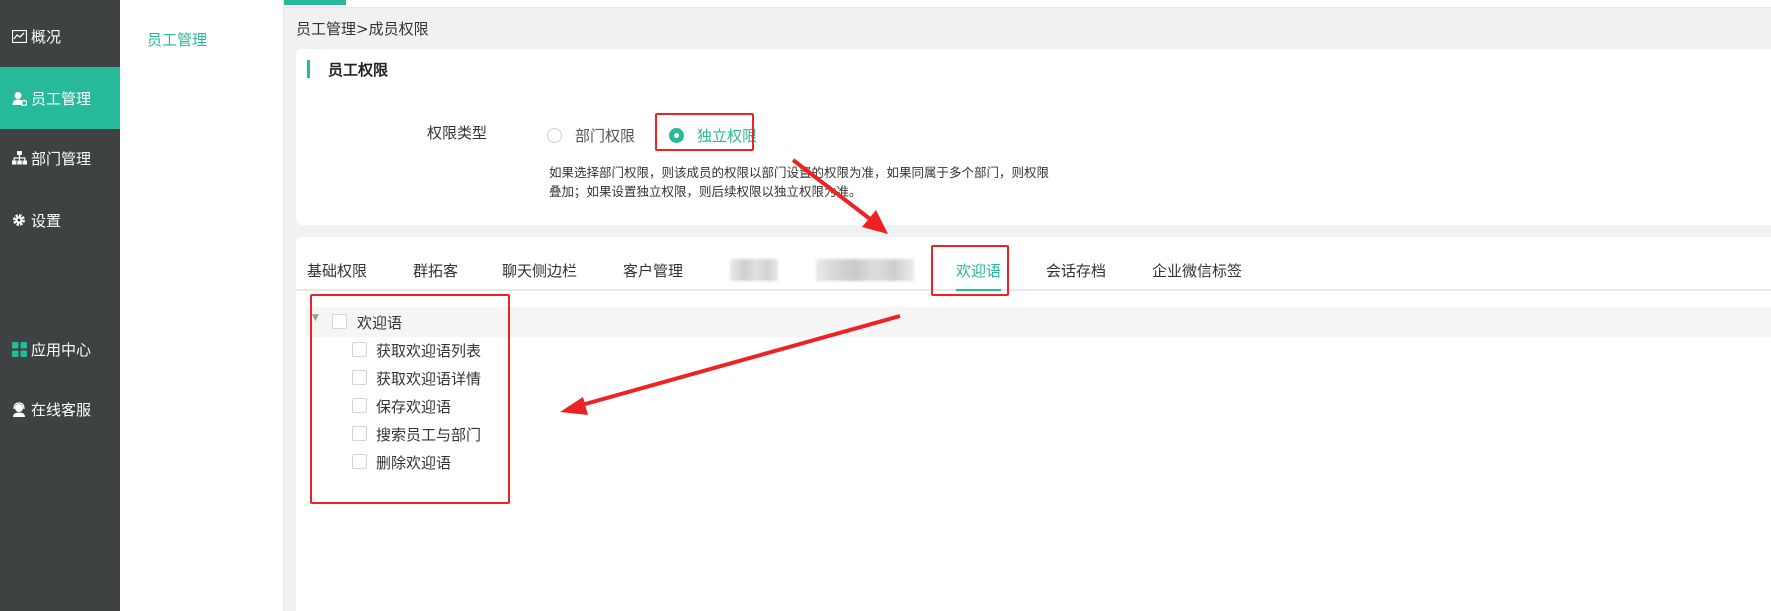  What do you see at coordinates (410, 399) in the screenshot?
I see `annotation-box-tree` at bounding box center [410, 399].